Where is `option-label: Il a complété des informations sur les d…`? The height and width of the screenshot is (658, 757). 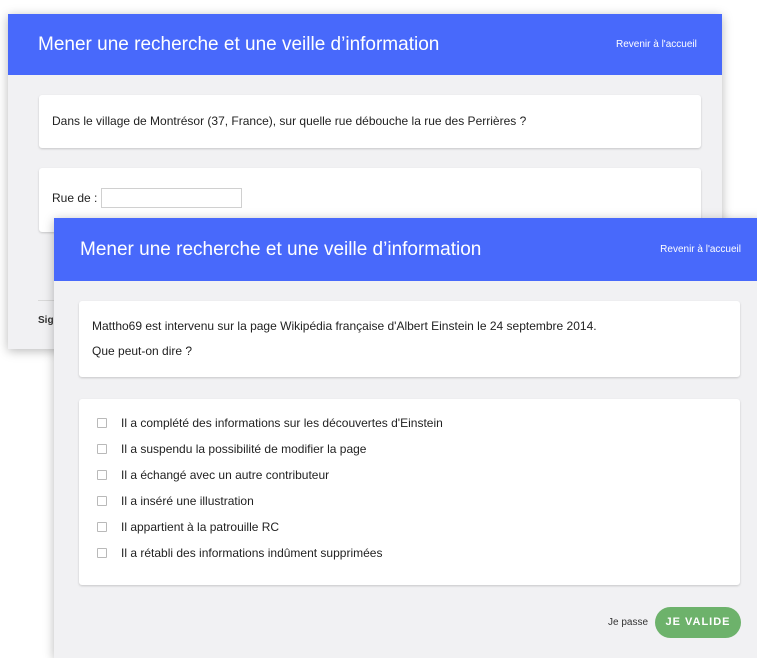 option-label: Il a complété des informations sur les d… is located at coordinates (282, 423).